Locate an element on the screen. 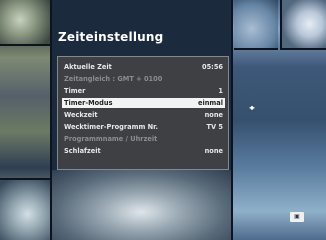 The height and width of the screenshot is (240, 326). menu-item-label: Schlafzeit is located at coordinates (82, 151).